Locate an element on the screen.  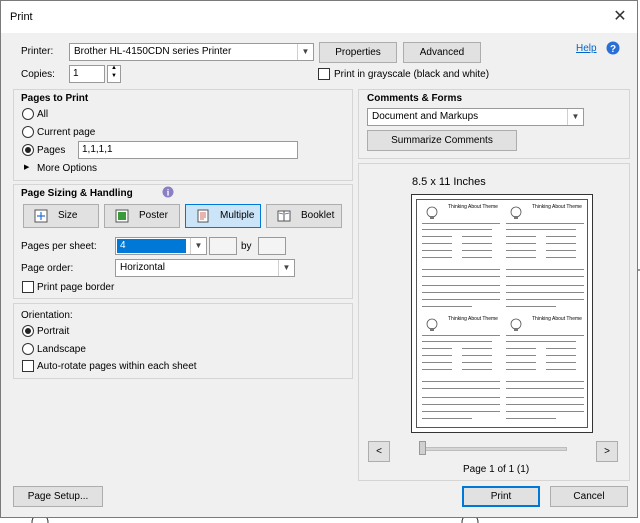
advanced-button: Advanced is located at coordinates (442, 52).